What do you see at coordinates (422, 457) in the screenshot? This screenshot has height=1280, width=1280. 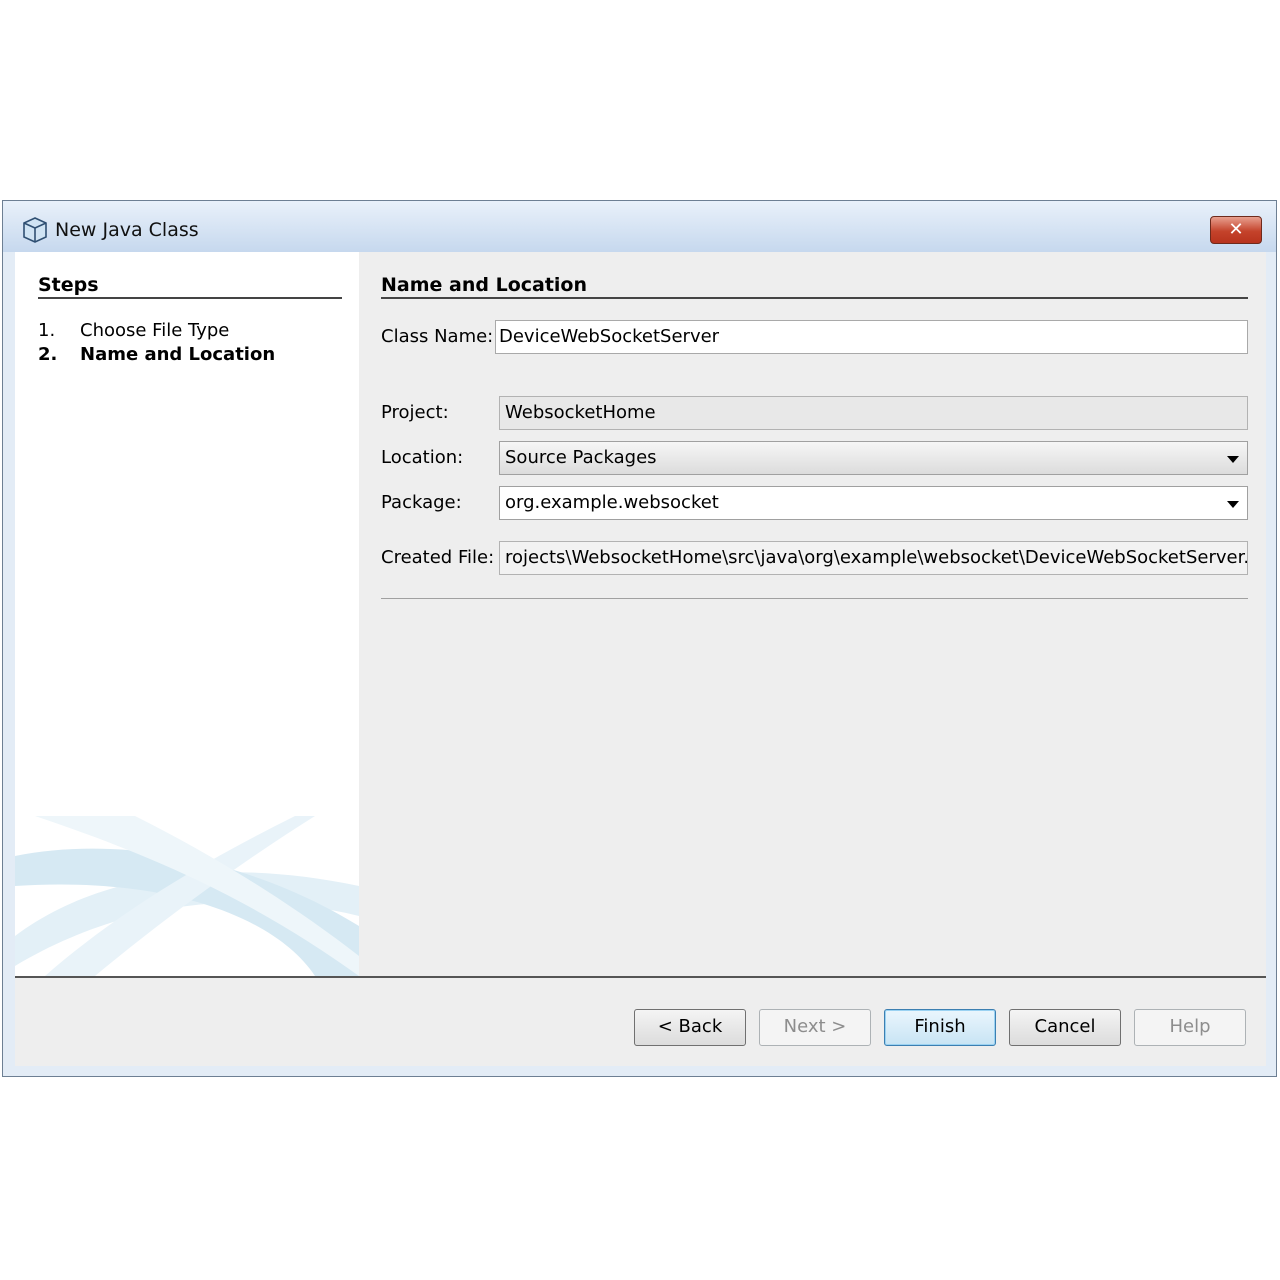 I see `location-label: Location:` at bounding box center [422, 457].